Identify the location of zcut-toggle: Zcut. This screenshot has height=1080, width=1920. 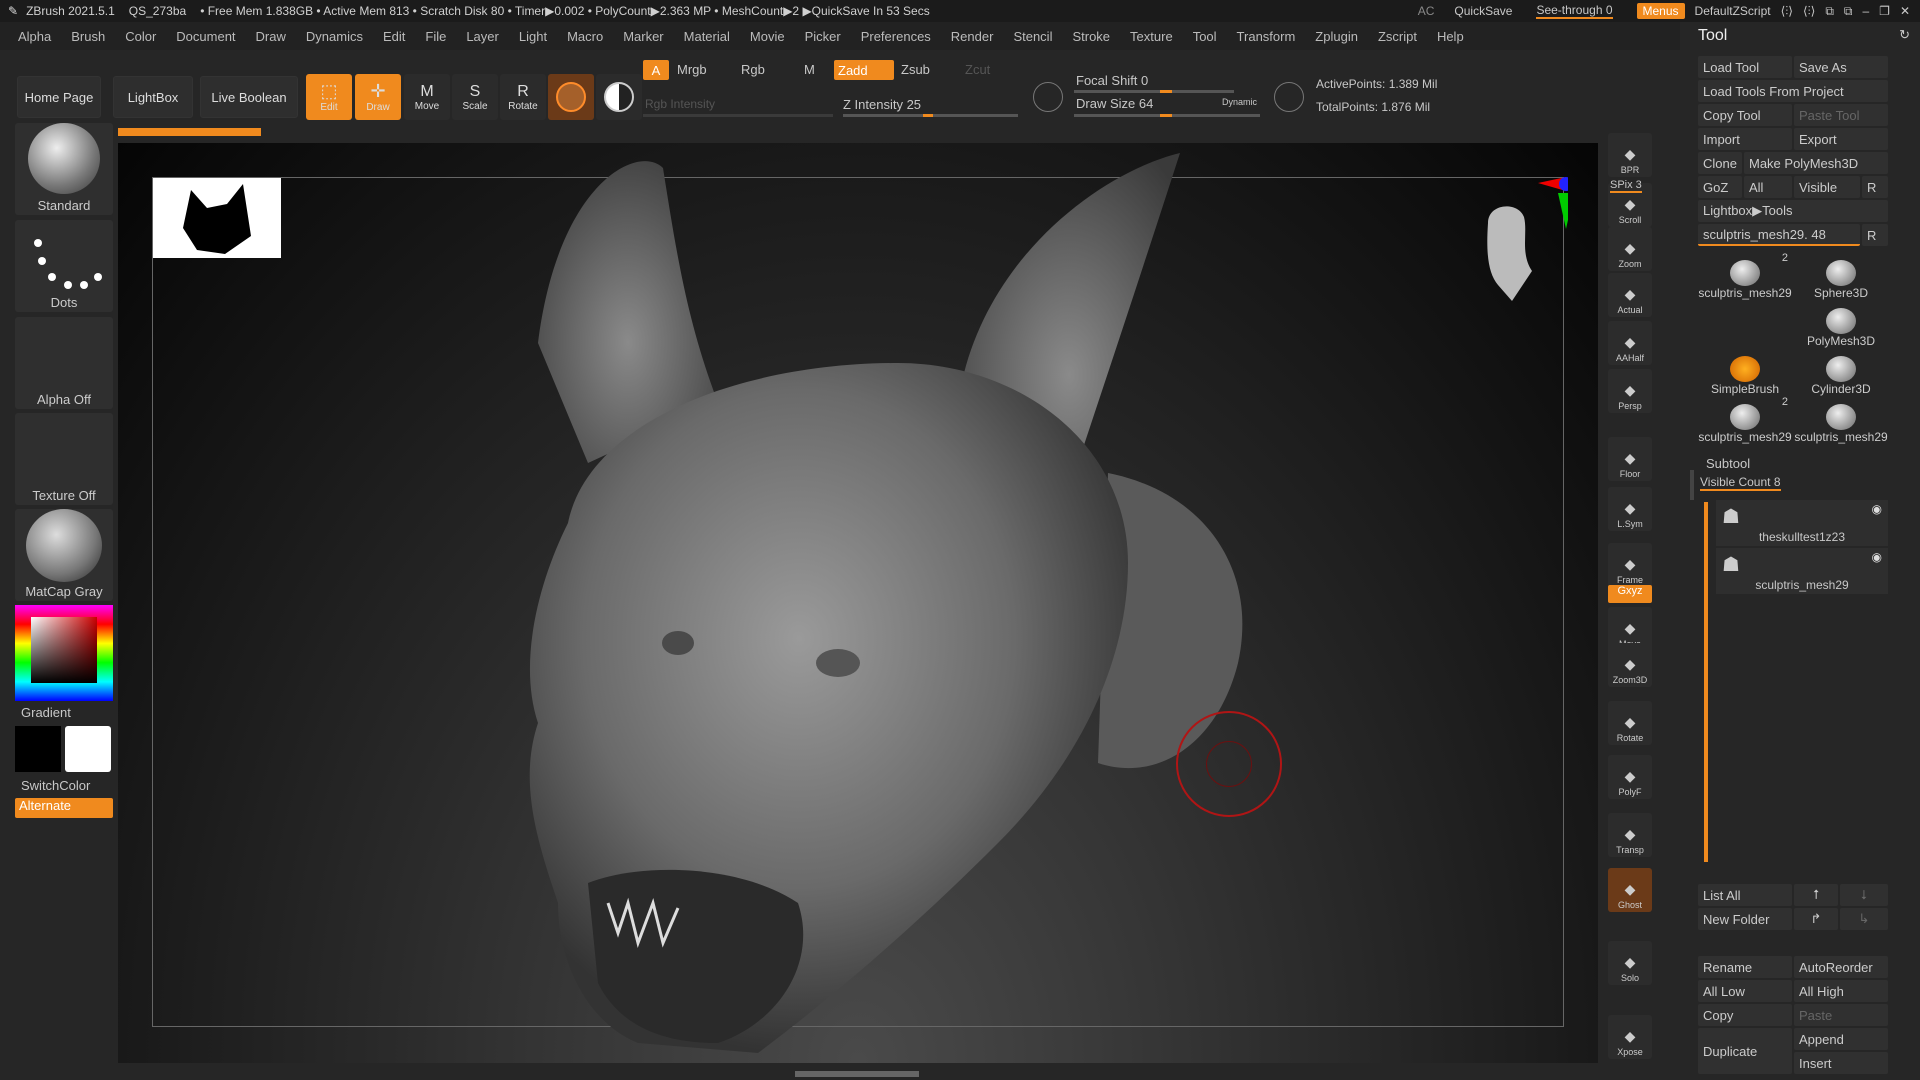
(977, 69).